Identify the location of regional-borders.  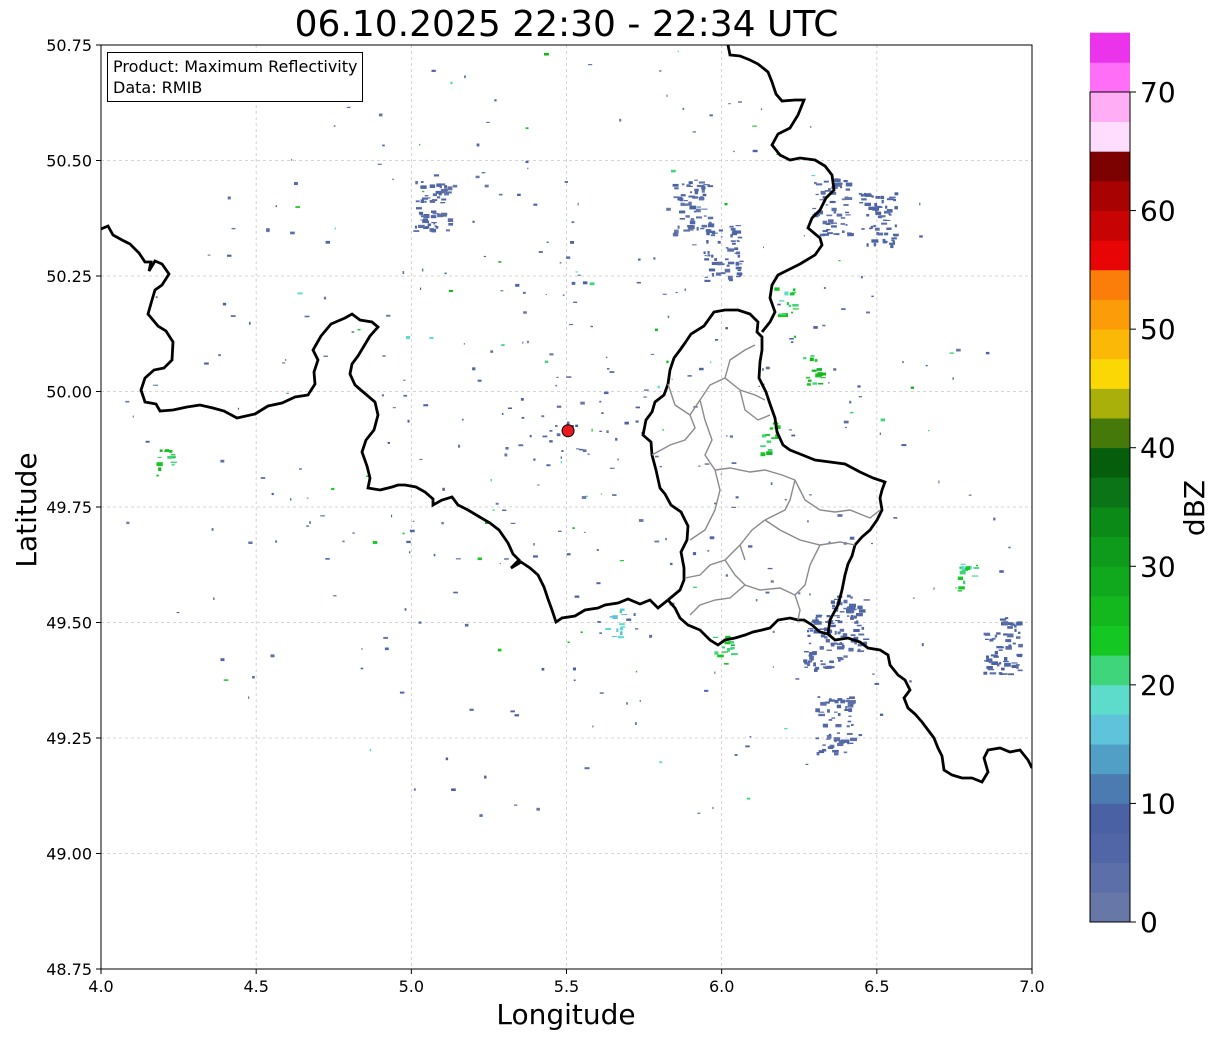
(766, 482).